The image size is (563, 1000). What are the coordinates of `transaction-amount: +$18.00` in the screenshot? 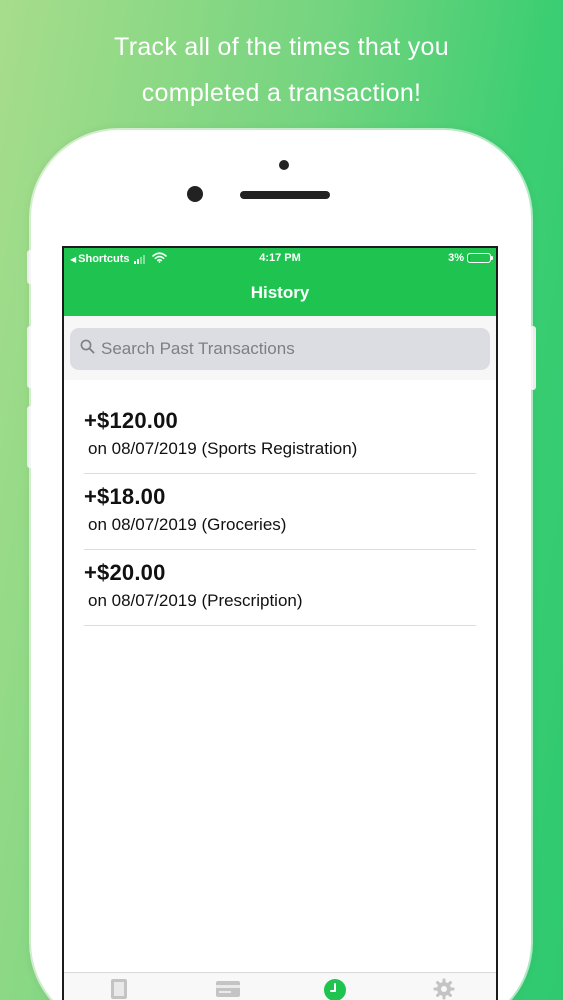 It's located at (125, 496).